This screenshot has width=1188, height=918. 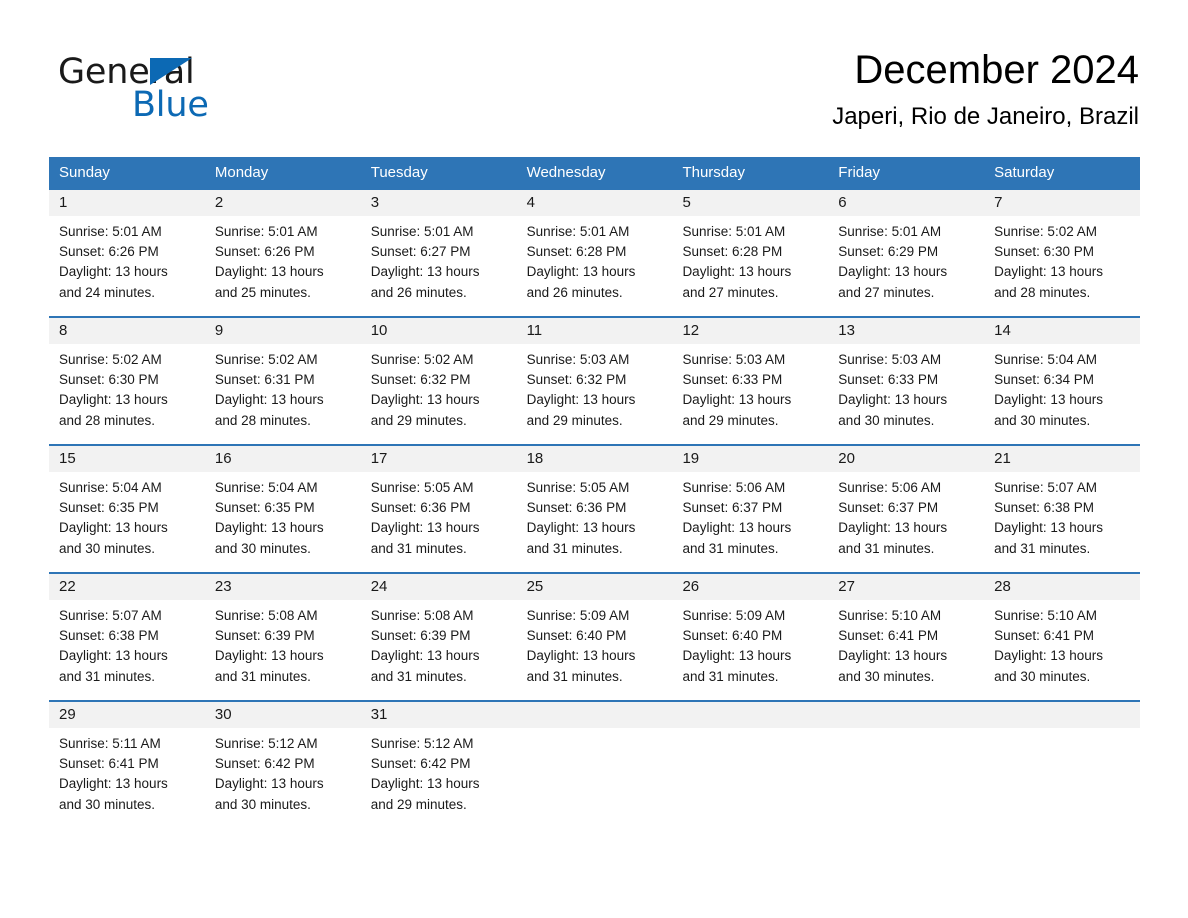 What do you see at coordinates (750, 459) in the screenshot?
I see `day-number: 19` at bounding box center [750, 459].